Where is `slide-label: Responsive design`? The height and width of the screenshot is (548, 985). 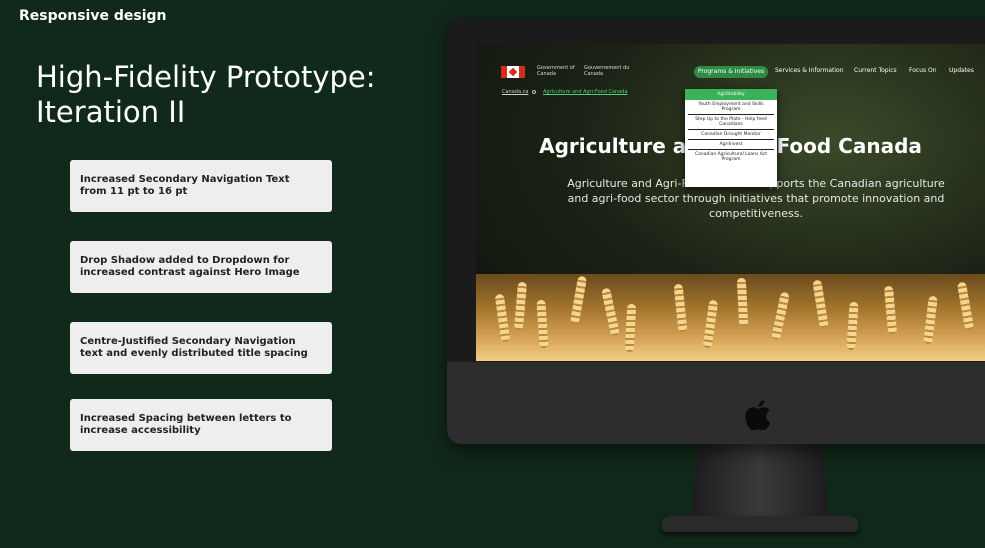
slide-label: Responsive design is located at coordinates (93, 16).